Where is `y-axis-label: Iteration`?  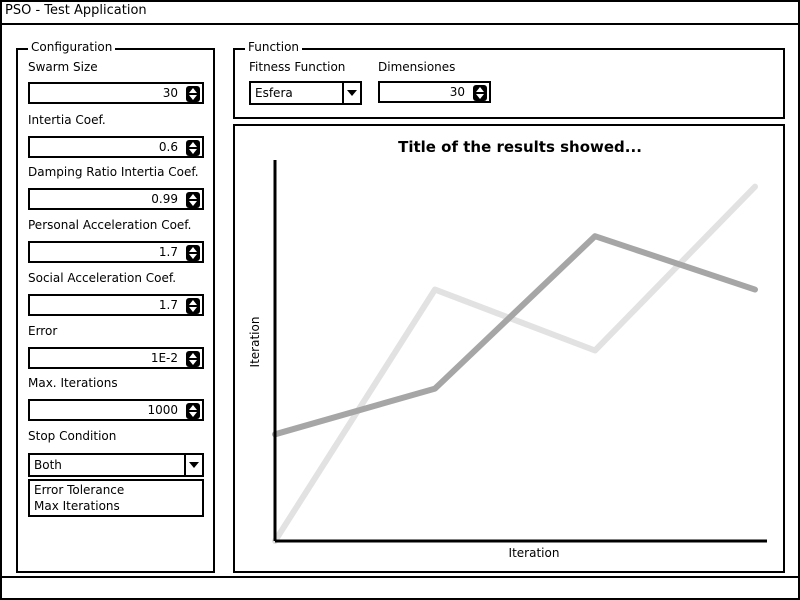 y-axis-label: Iteration is located at coordinates (255, 342).